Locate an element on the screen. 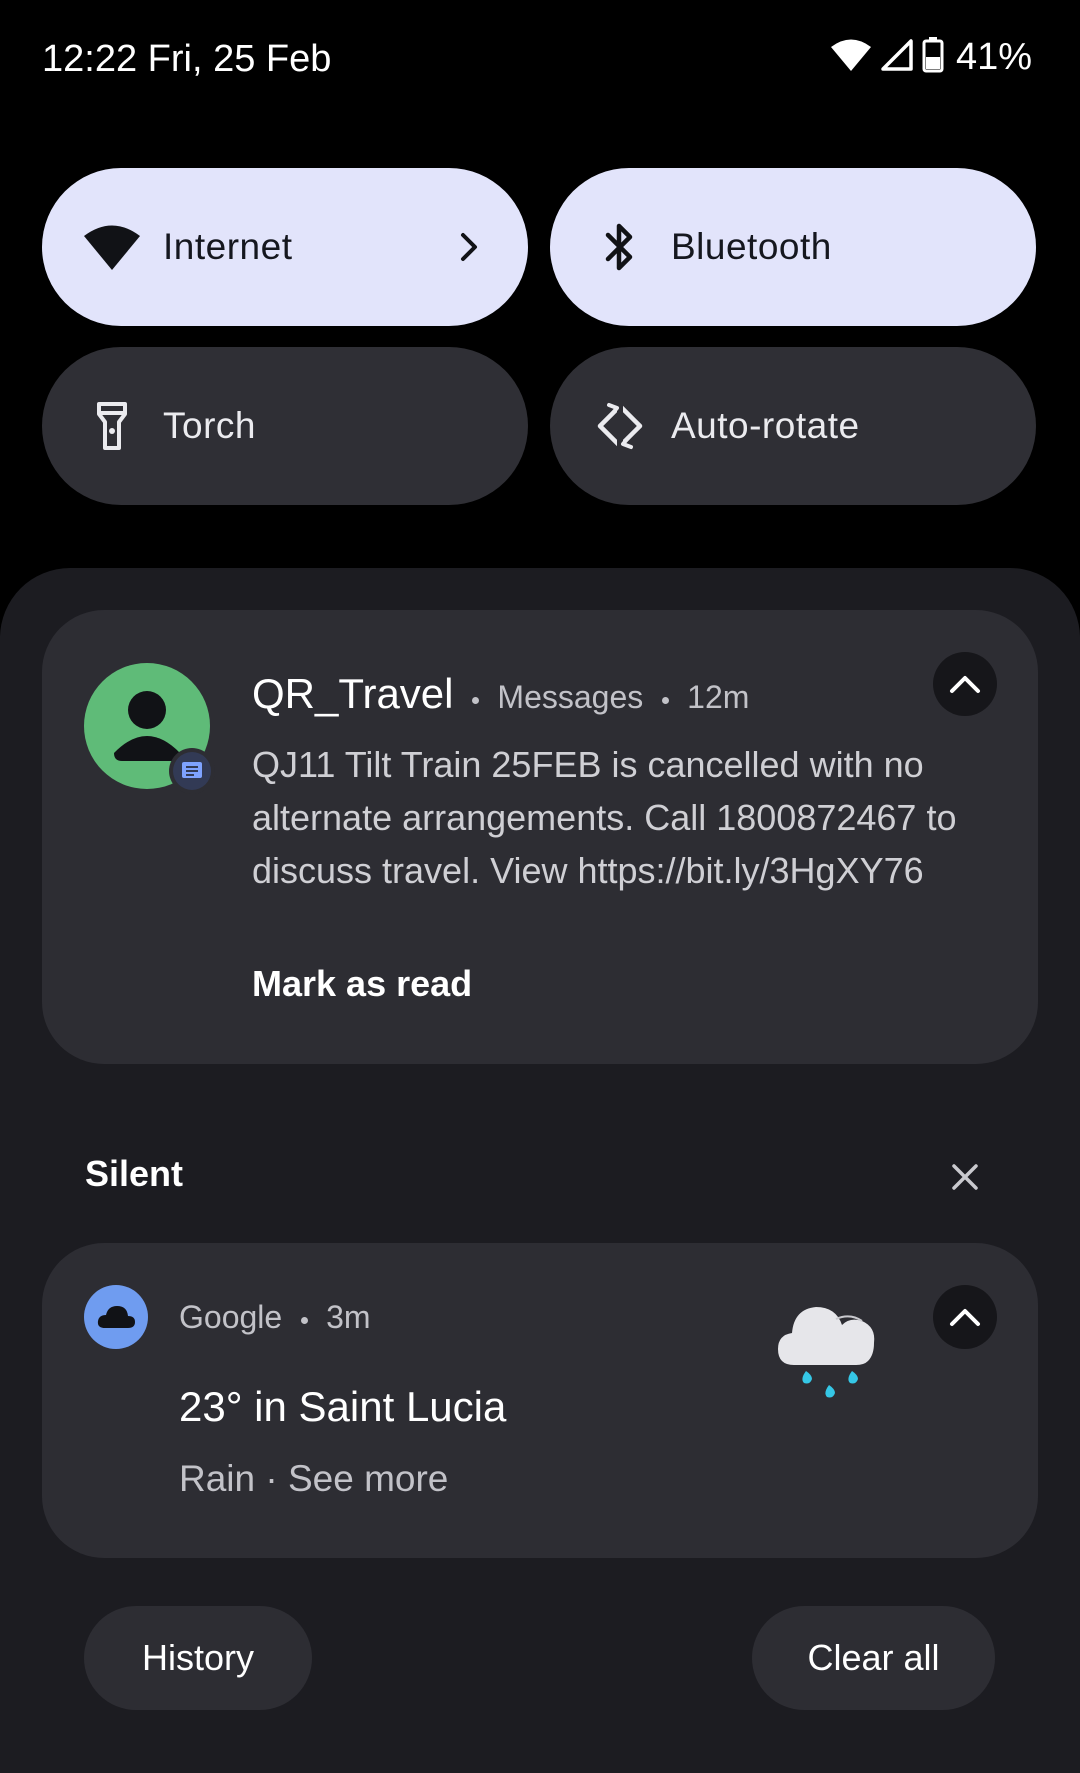  google-weather-app-icon is located at coordinates (116, 1317).